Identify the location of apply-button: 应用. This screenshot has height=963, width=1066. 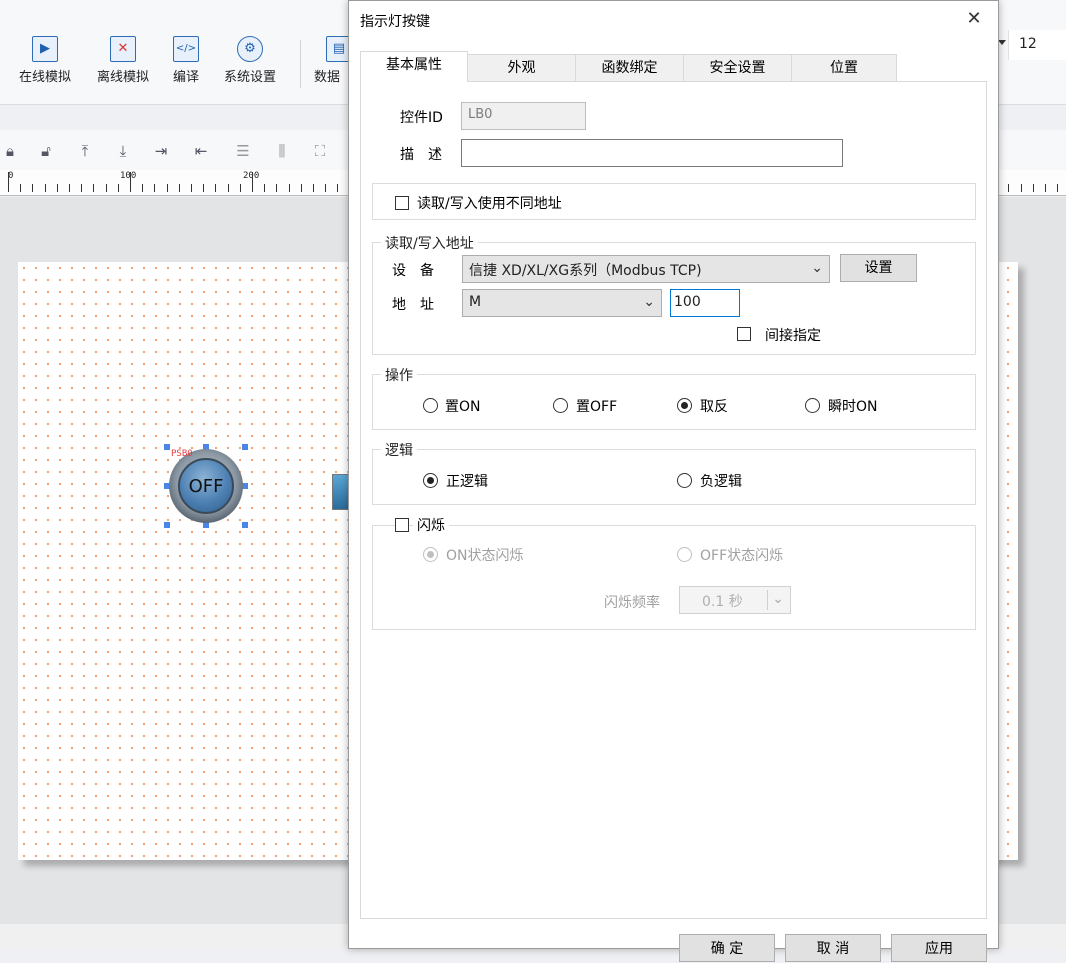
(939, 948).